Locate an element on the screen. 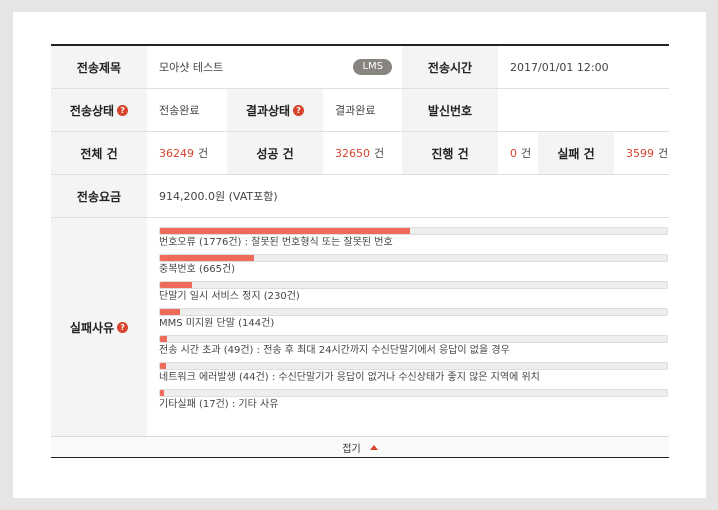  row-status: 전송상태? 전송완료 결과상태? 결과완료 발신번호 is located at coordinates (360, 110).